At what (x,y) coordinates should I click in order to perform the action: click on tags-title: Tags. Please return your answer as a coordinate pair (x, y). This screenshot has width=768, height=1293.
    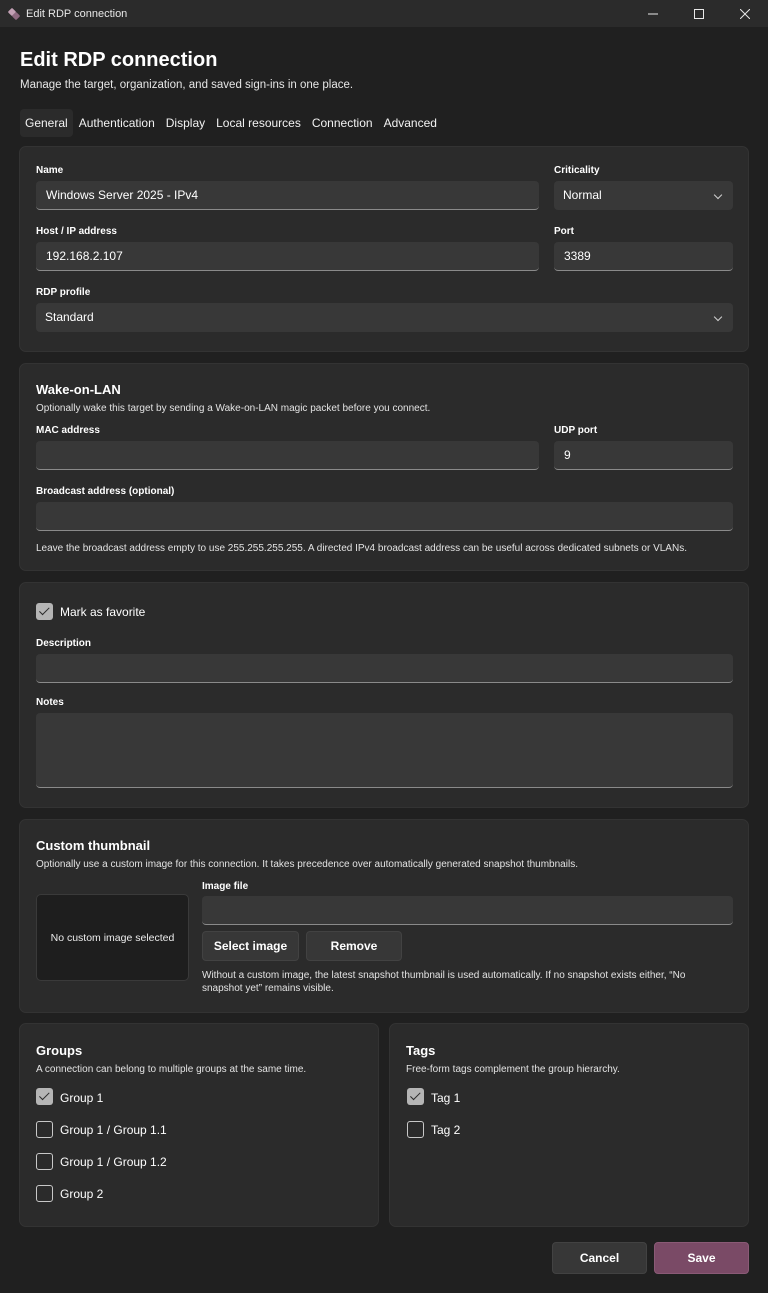
    Looking at the image, I should click on (421, 1050).